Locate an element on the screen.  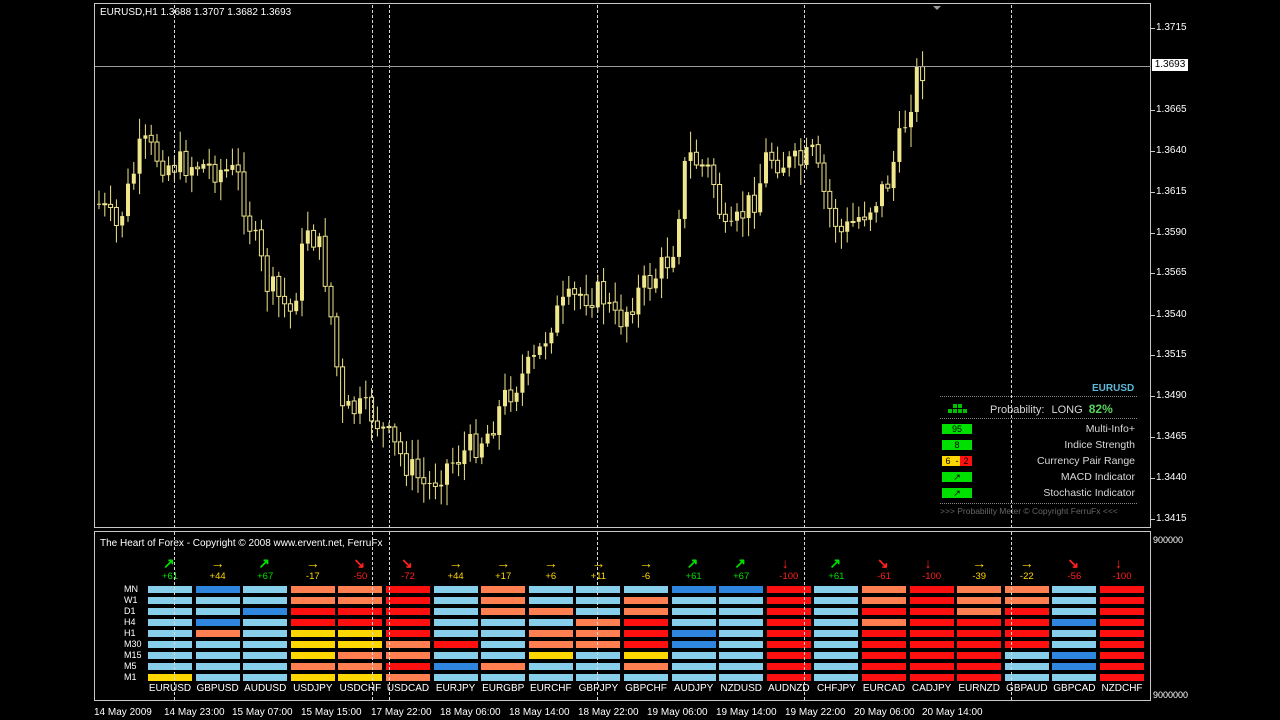
timeframe-label: MN is located at coordinates (131, 589).